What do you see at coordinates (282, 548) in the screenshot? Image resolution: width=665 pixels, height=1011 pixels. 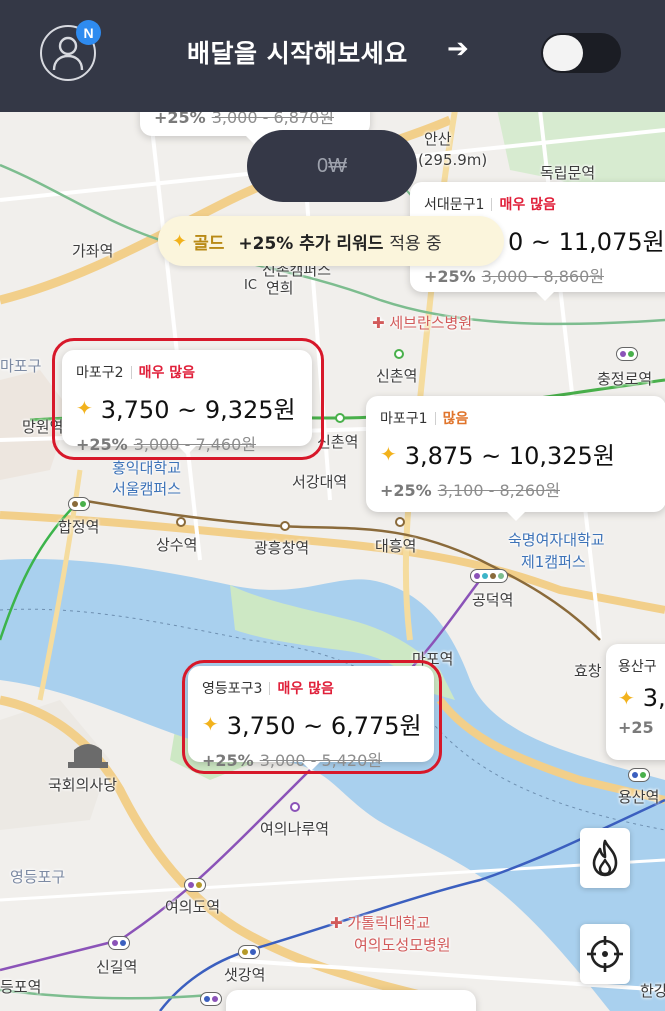 I see `map-label-gwangheungchang: 광흥창역` at bounding box center [282, 548].